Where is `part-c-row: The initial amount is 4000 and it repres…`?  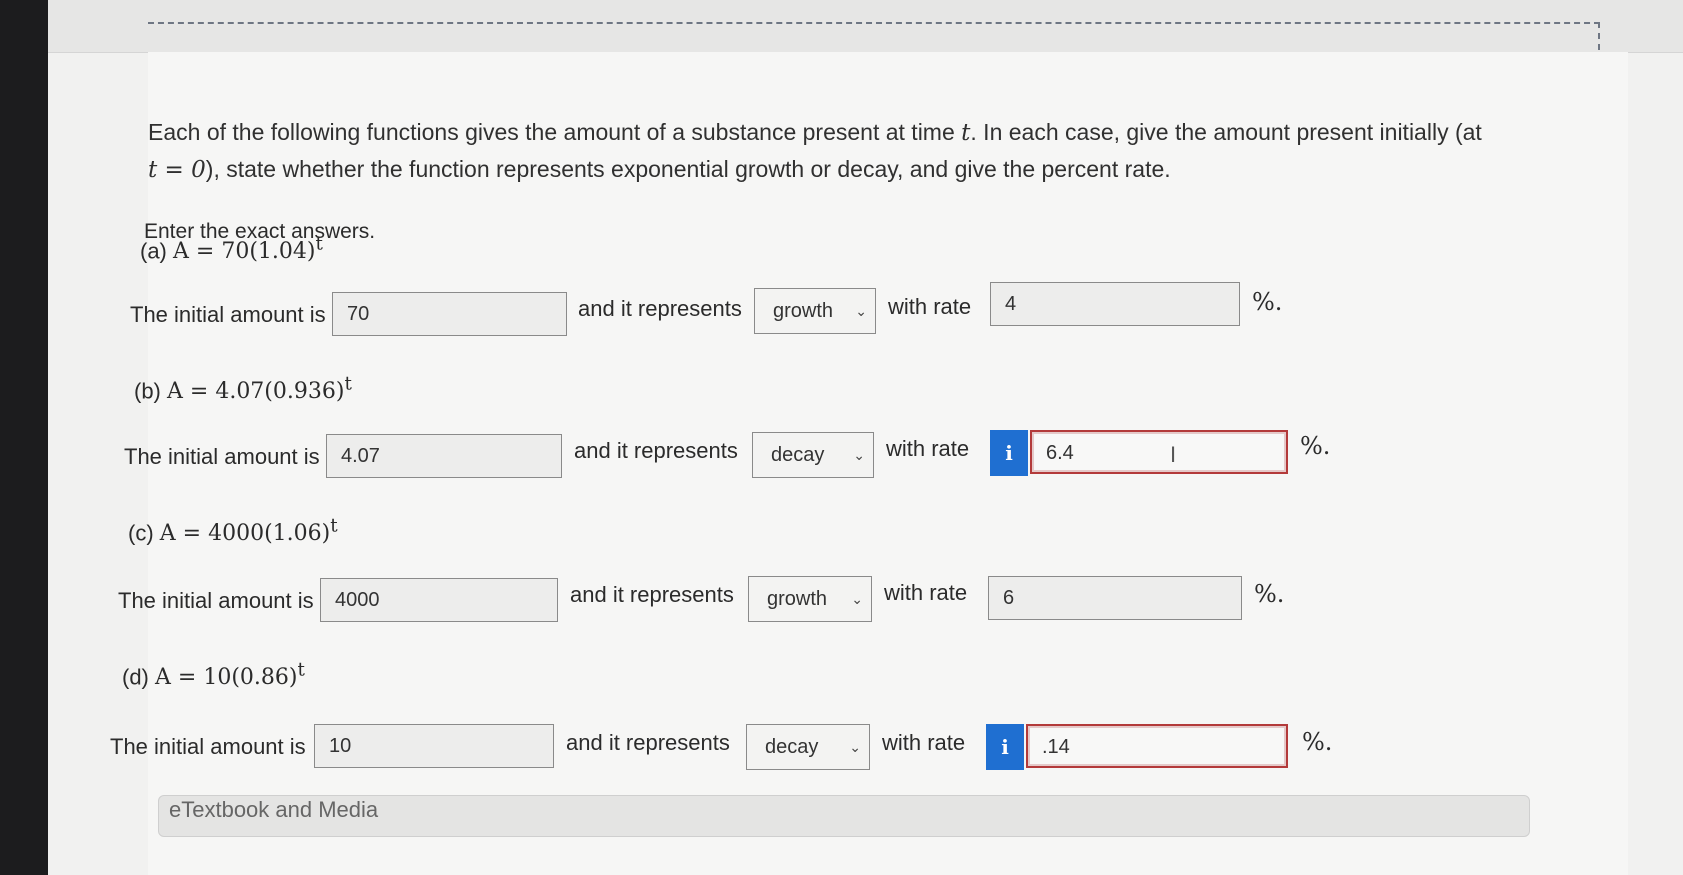
part-c-row: The initial amount is 4000 and it repres… is located at coordinates (793, 601).